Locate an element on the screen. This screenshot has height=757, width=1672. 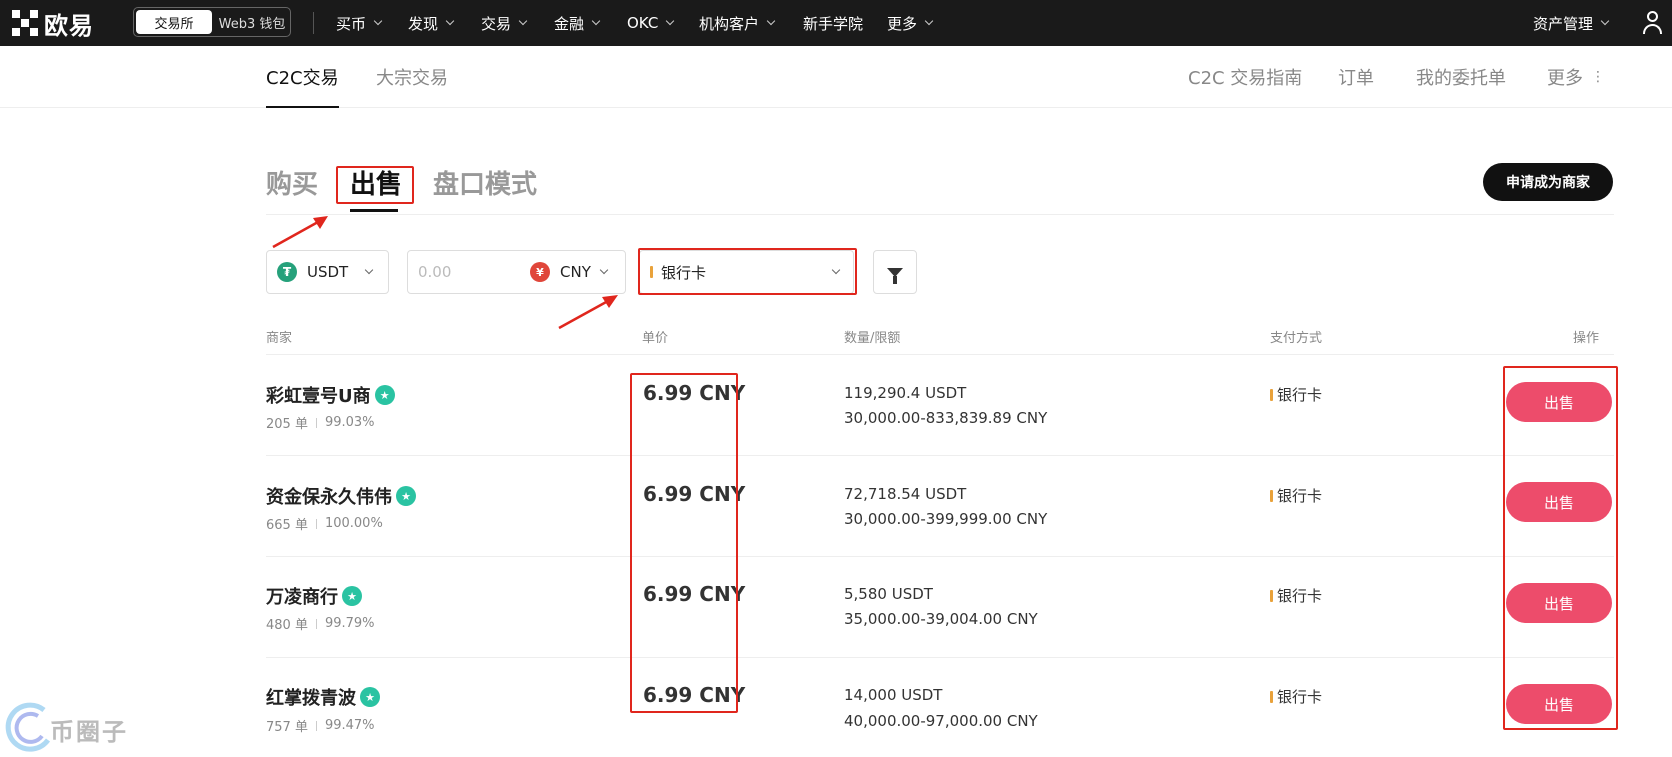
watermark: 币圈子 is located at coordinates (79, 727).